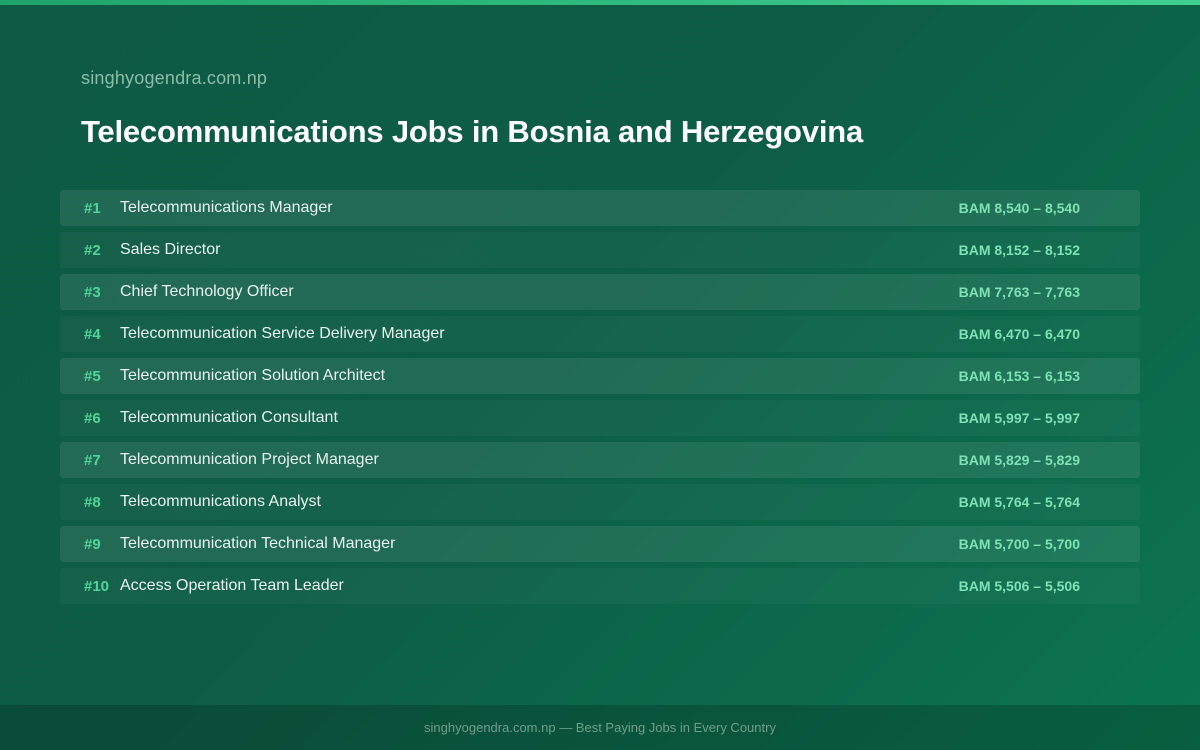 The image size is (1200, 750). What do you see at coordinates (1019, 334) in the screenshot?
I see `job-salary: BAM 6,470 – 6,470` at bounding box center [1019, 334].